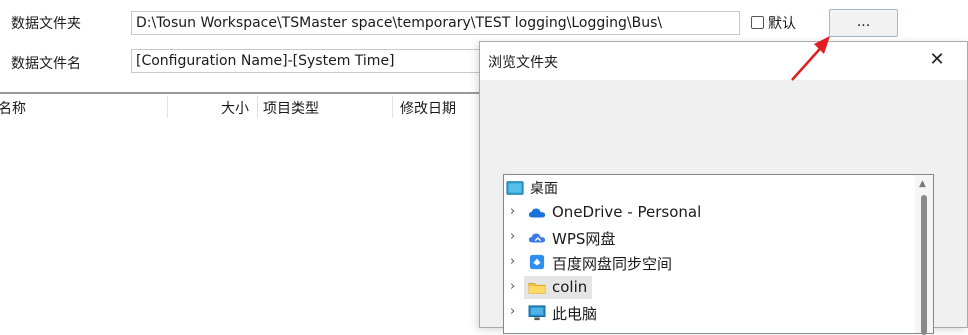 Image resolution: width=968 pixels, height=335 pixels. I want to click on wps-cloud-icon, so click(537, 238).